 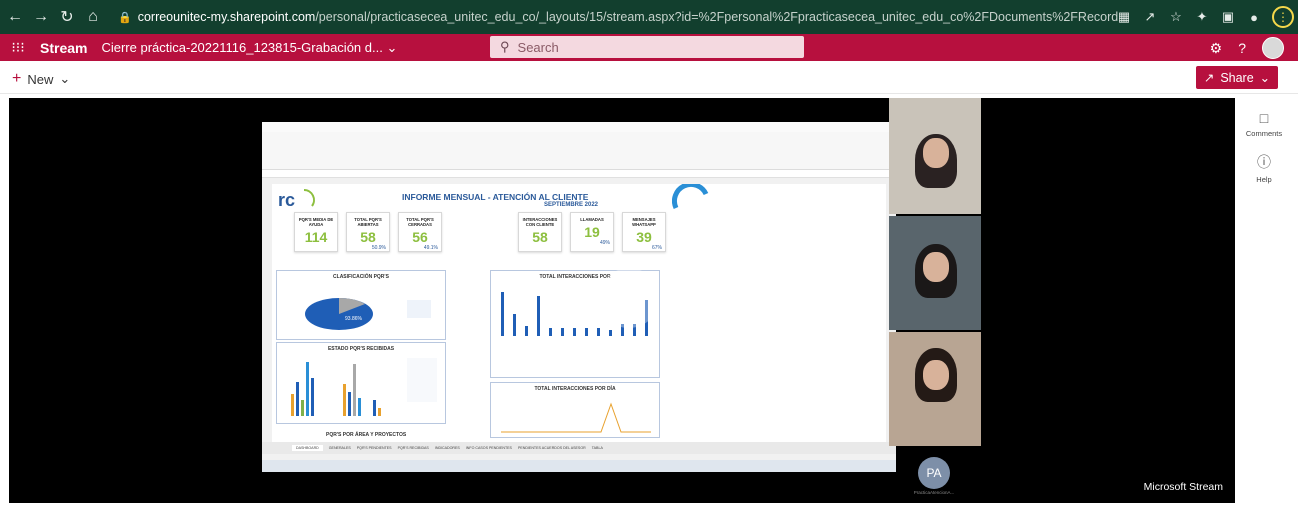 I want to click on user-avatar, so click(x=1273, y=48).